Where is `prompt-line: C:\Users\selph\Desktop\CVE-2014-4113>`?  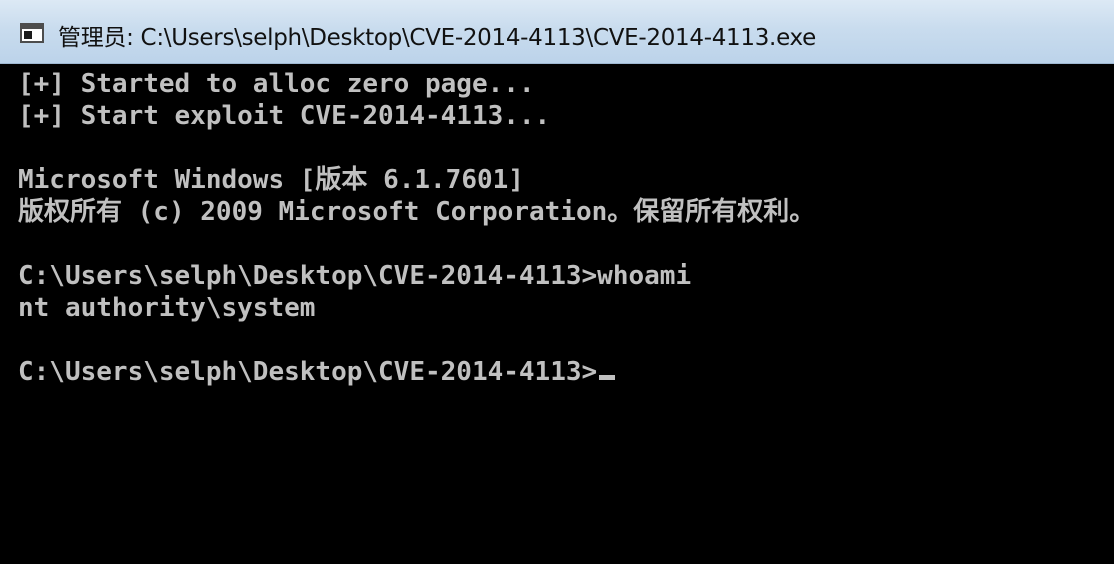
prompt-line: C:\Users\selph\Desktop\CVE-2014-4113> is located at coordinates (317, 372).